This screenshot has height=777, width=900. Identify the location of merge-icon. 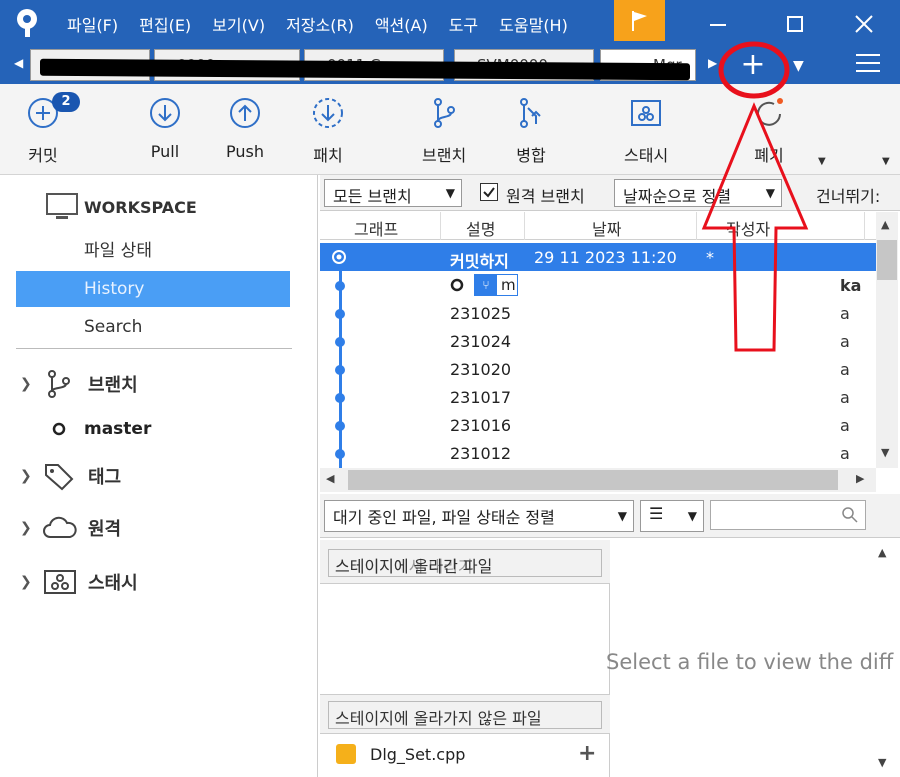
(530, 113).